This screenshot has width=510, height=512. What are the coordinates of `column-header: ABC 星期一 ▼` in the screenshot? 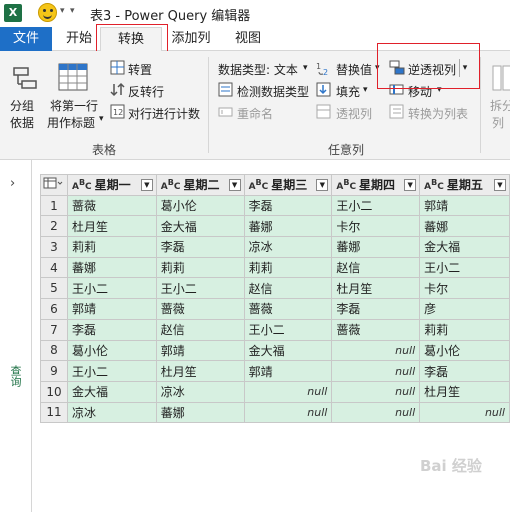 It's located at (111, 185).